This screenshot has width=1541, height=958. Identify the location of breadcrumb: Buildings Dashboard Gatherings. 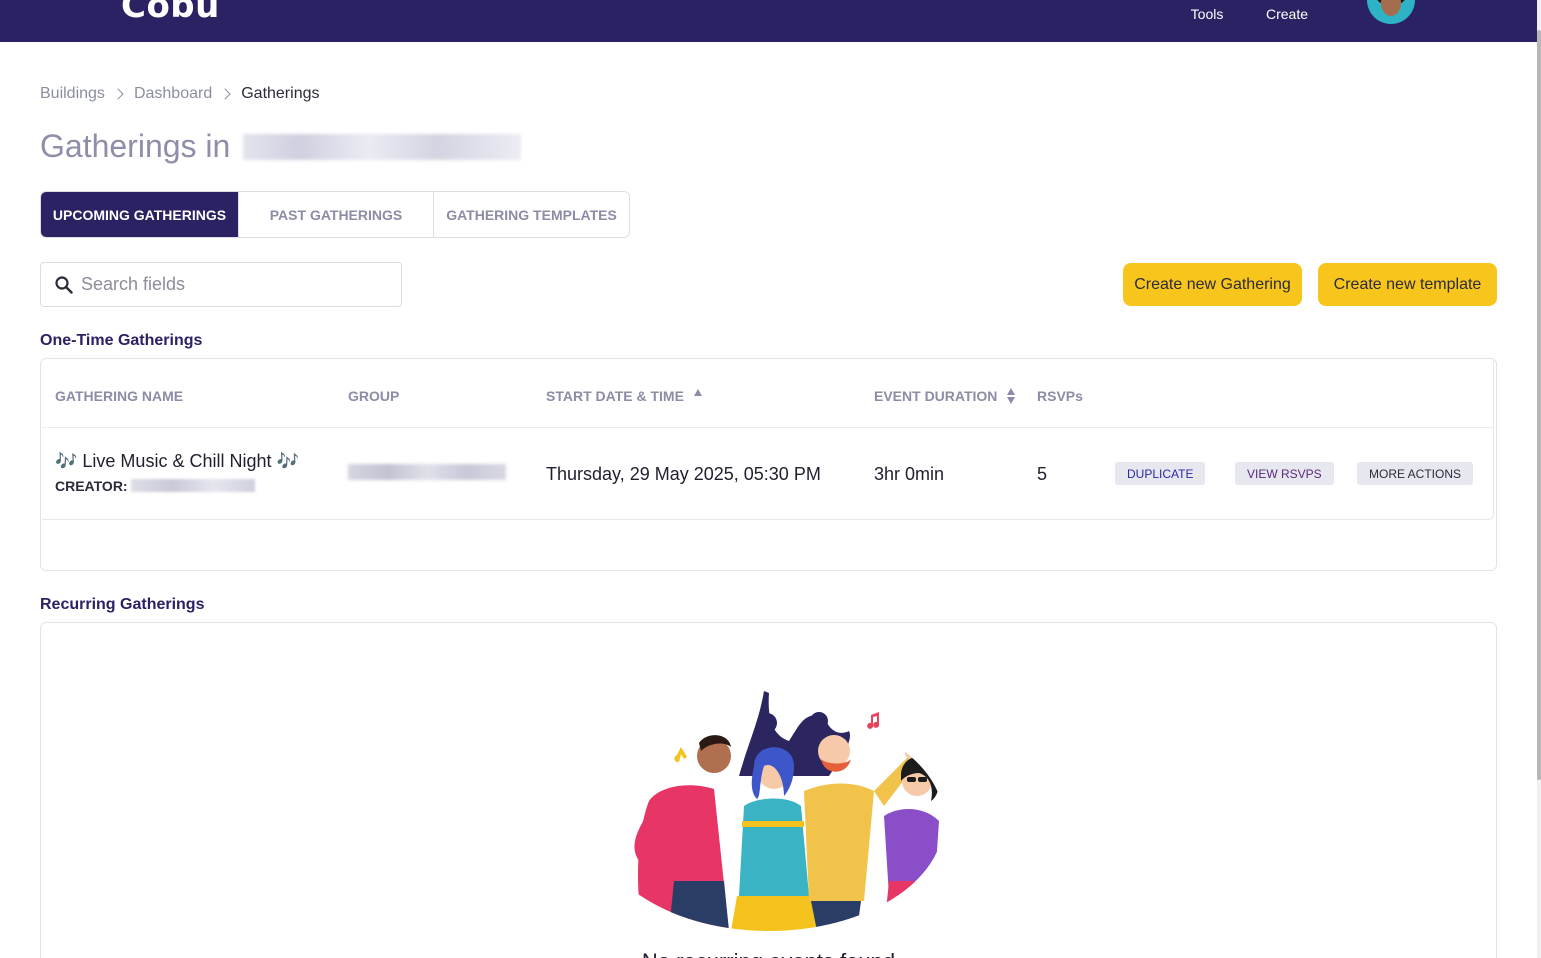
(179, 94).